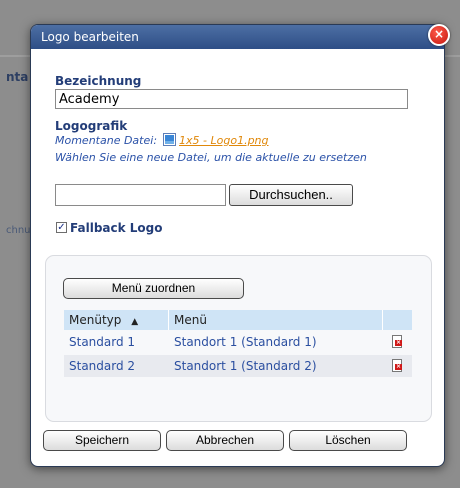  What do you see at coordinates (18, 230) in the screenshot?
I see `background-text-fragment: chnu` at bounding box center [18, 230].